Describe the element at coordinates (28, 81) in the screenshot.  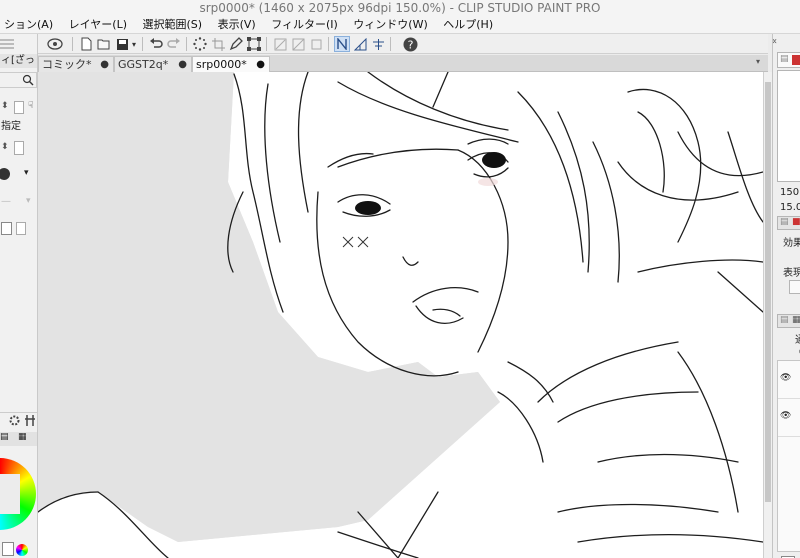
I see `search-icon` at that location.